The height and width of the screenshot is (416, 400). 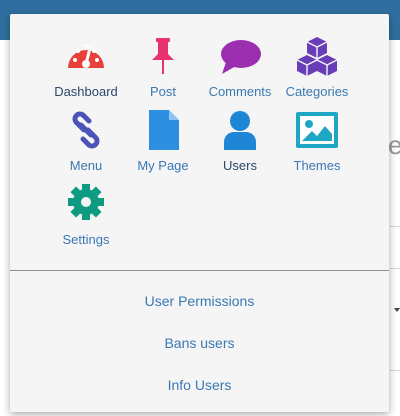 What do you see at coordinates (240, 91) in the screenshot?
I see `app-tile-label: Comments` at bounding box center [240, 91].